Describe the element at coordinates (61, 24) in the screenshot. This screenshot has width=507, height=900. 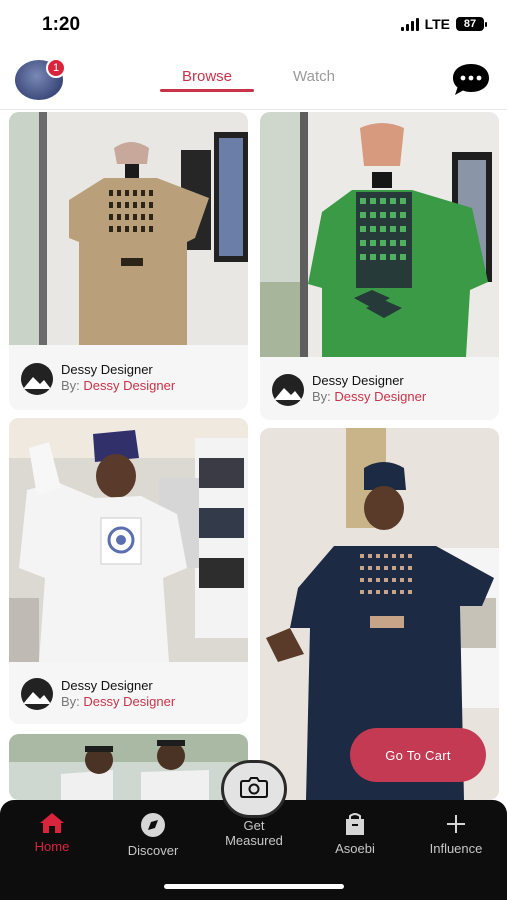
I see `status-time: 1:20` at that location.